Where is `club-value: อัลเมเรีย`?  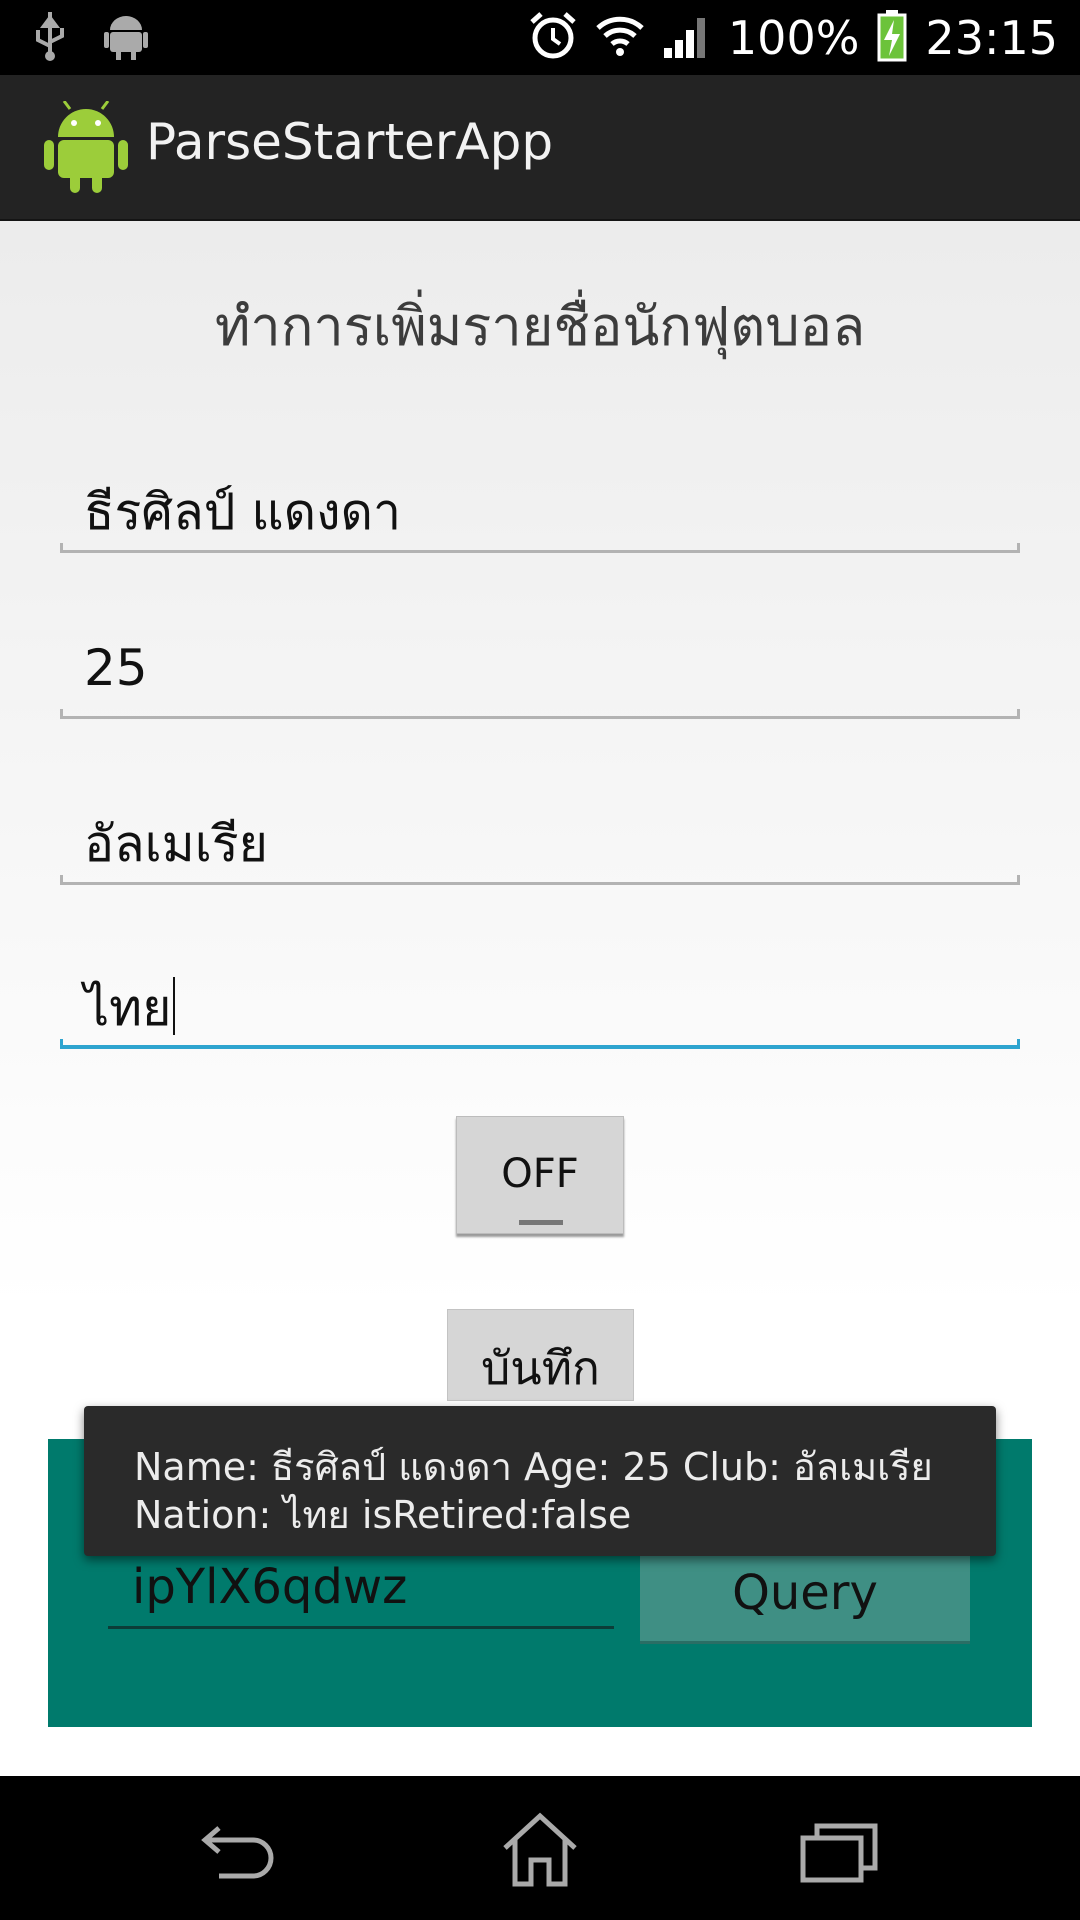 club-value: อัลเมเรีย is located at coordinates (176, 844).